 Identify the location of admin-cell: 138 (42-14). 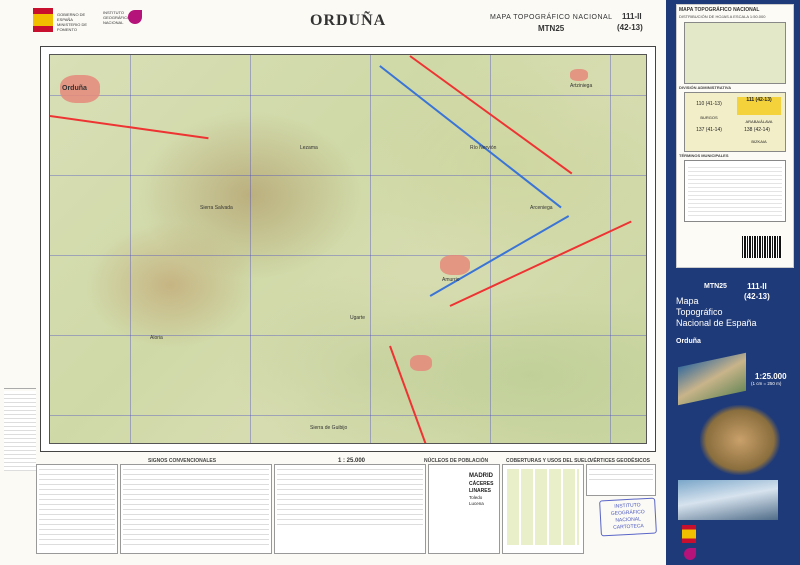
(757, 130).